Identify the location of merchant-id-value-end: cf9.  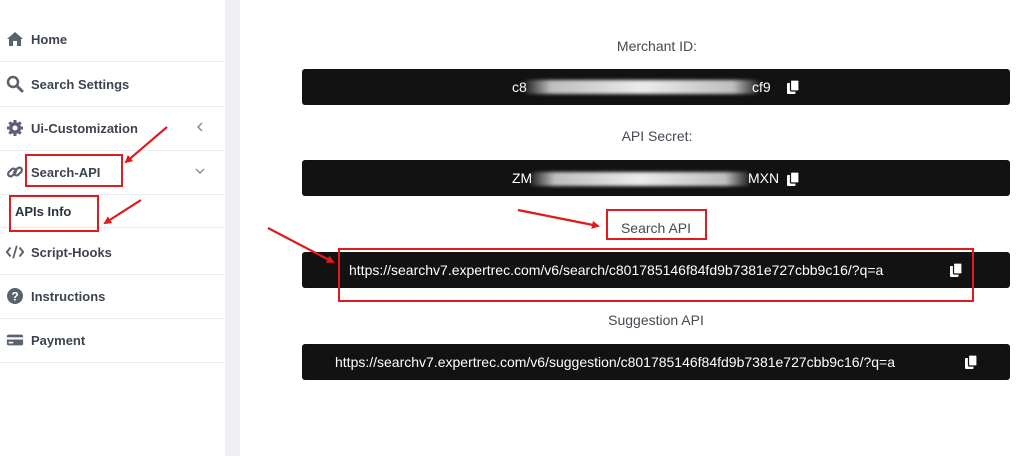
(761, 87).